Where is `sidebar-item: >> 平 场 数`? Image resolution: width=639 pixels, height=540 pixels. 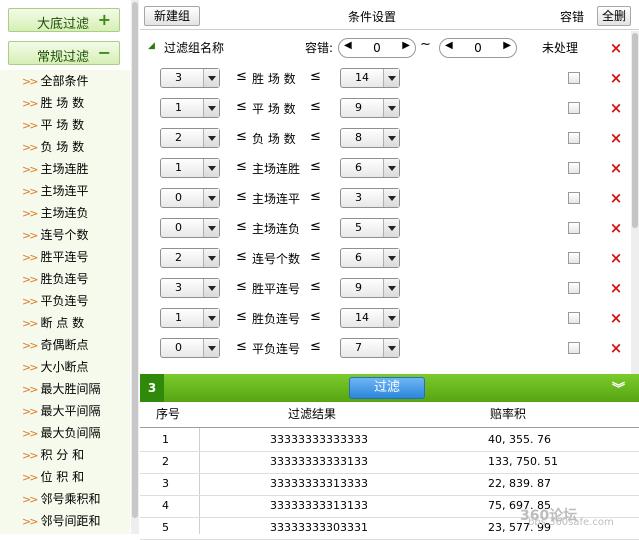 sidebar-item: >> 平 场 数 is located at coordinates (53, 125).